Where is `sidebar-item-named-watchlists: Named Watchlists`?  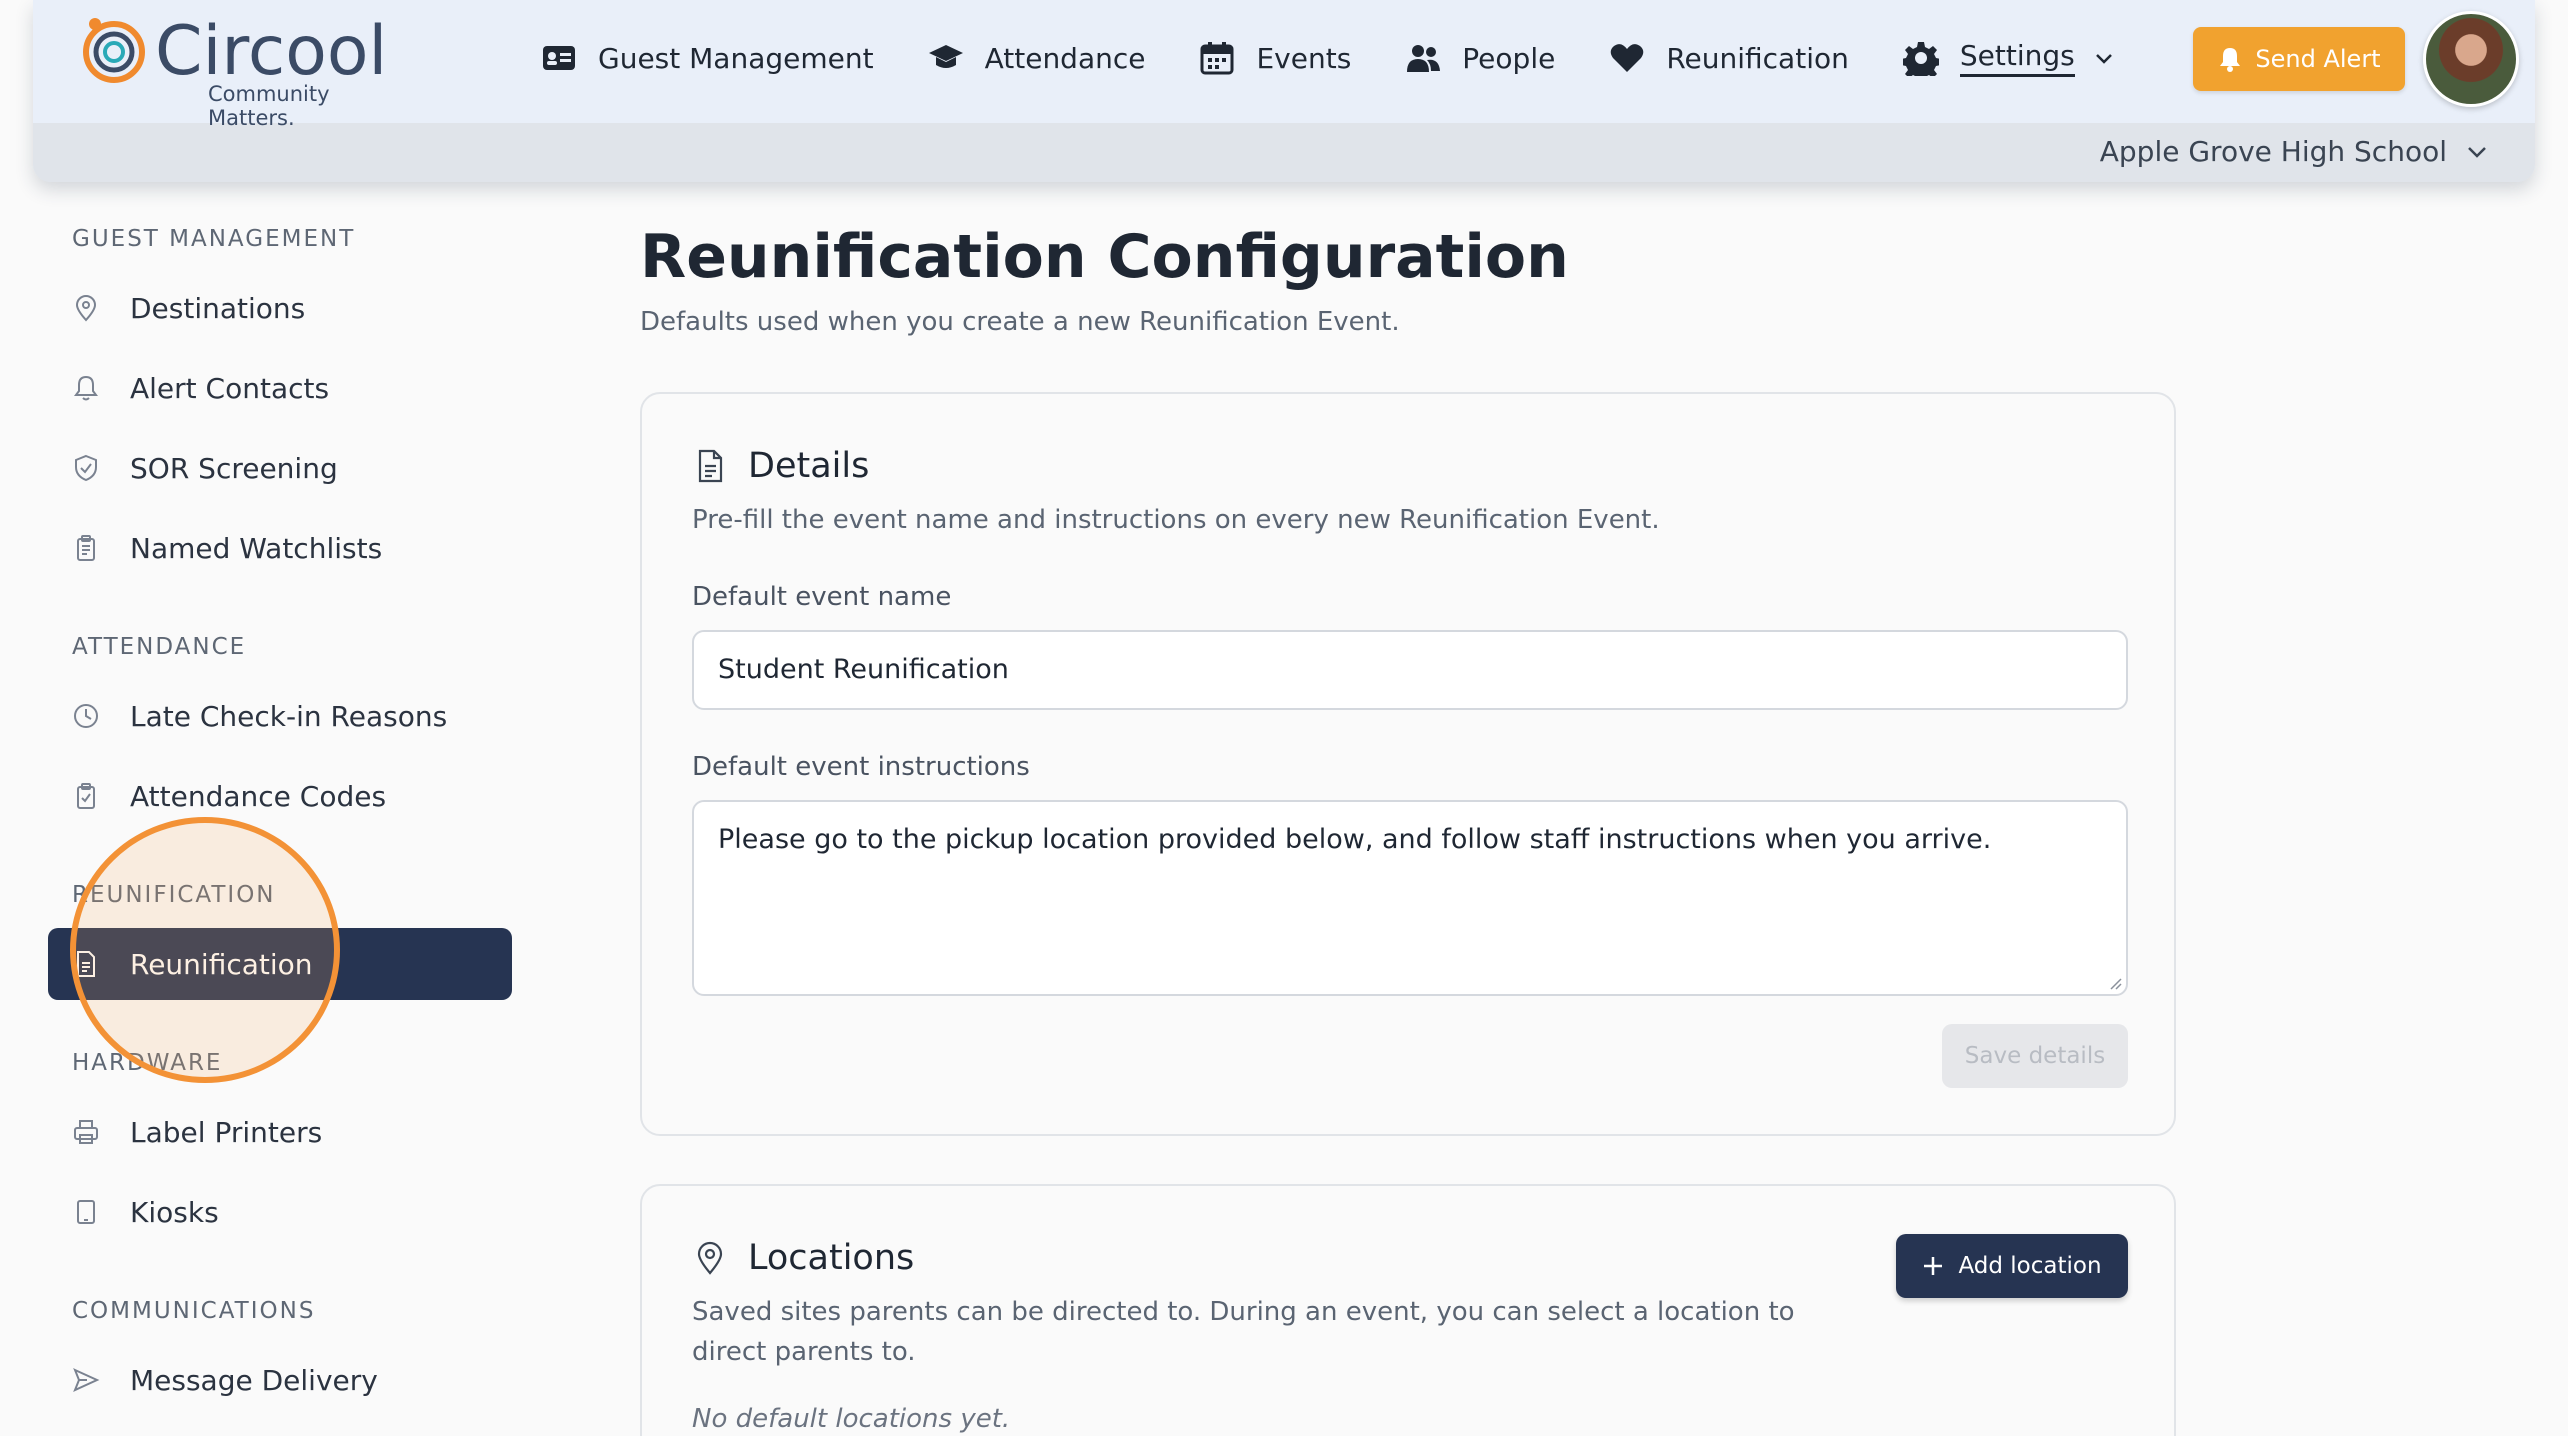 sidebar-item-named-watchlists: Named Watchlists is located at coordinates (280, 548).